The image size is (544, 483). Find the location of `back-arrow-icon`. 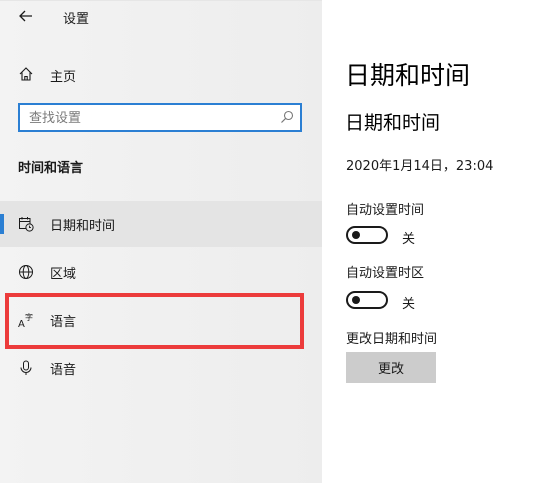

back-arrow-icon is located at coordinates (25, 16).